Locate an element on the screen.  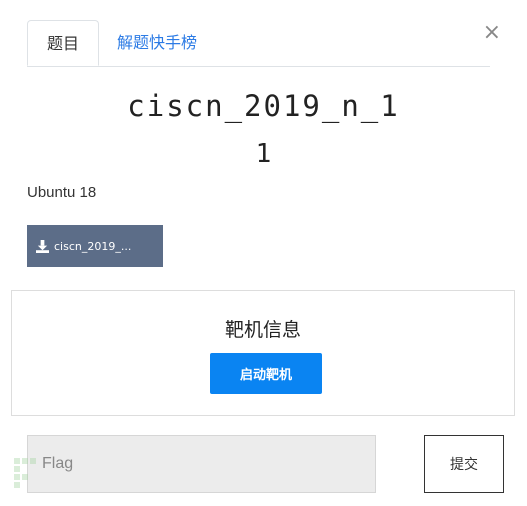
challenge-description: Ubuntu 18 is located at coordinates (62, 192).